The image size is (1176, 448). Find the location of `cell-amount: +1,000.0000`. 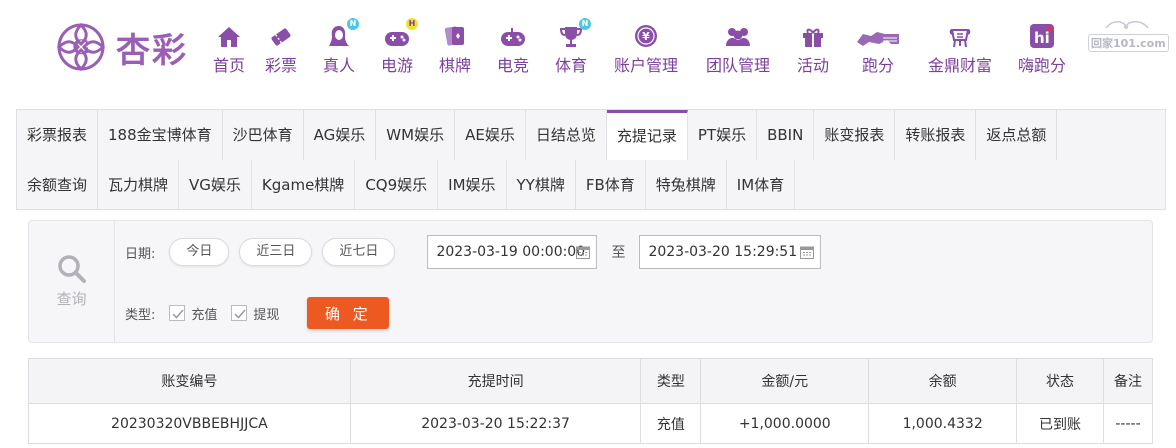

cell-amount: +1,000.0000 is located at coordinates (785, 423).